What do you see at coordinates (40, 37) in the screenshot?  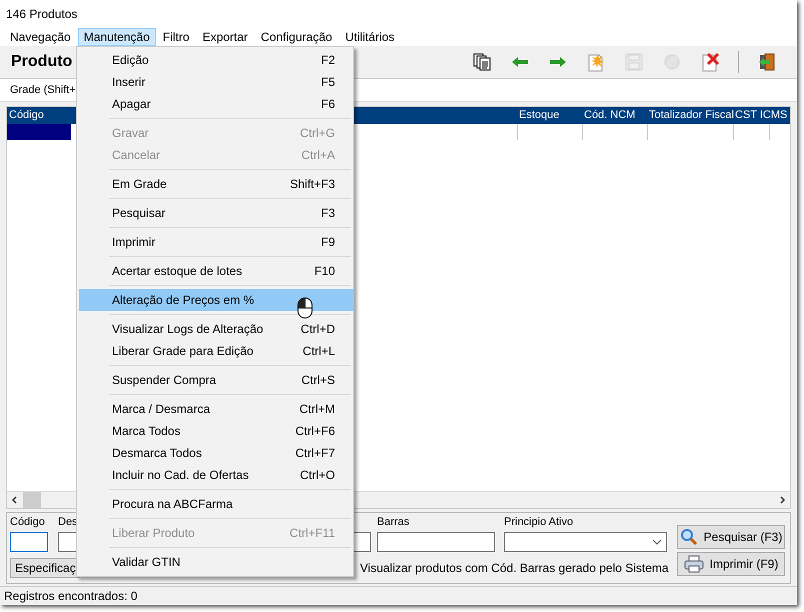 I see `menu-bar-item: Navegação` at bounding box center [40, 37].